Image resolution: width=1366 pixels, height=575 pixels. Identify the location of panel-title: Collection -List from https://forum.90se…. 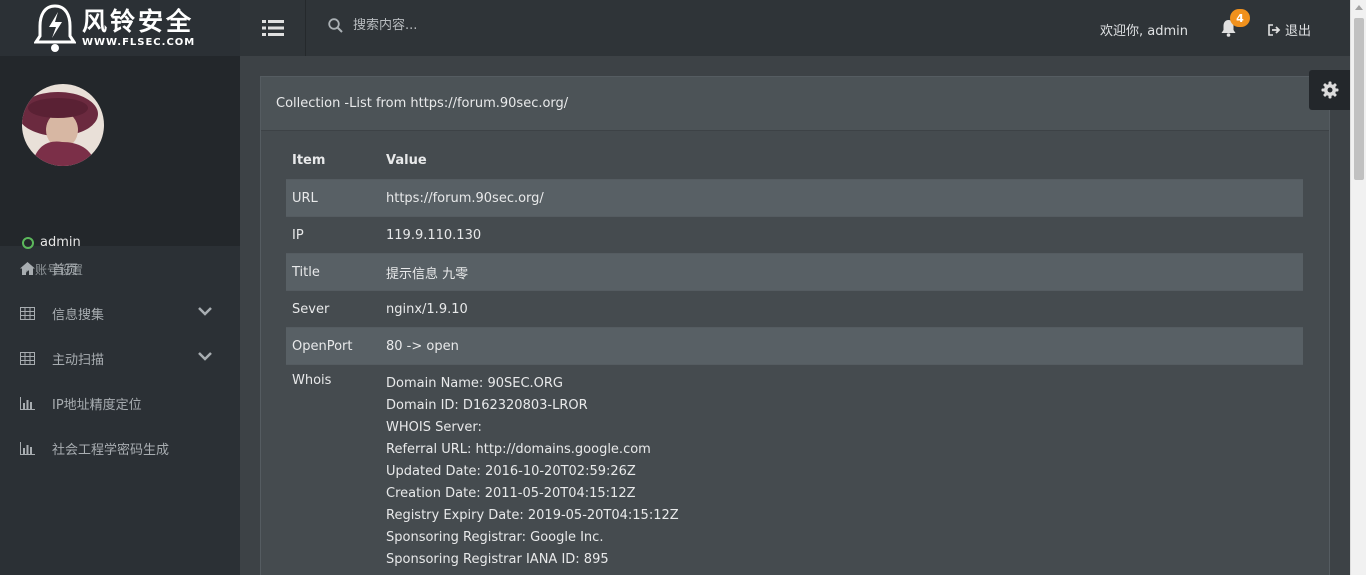
(795, 104).